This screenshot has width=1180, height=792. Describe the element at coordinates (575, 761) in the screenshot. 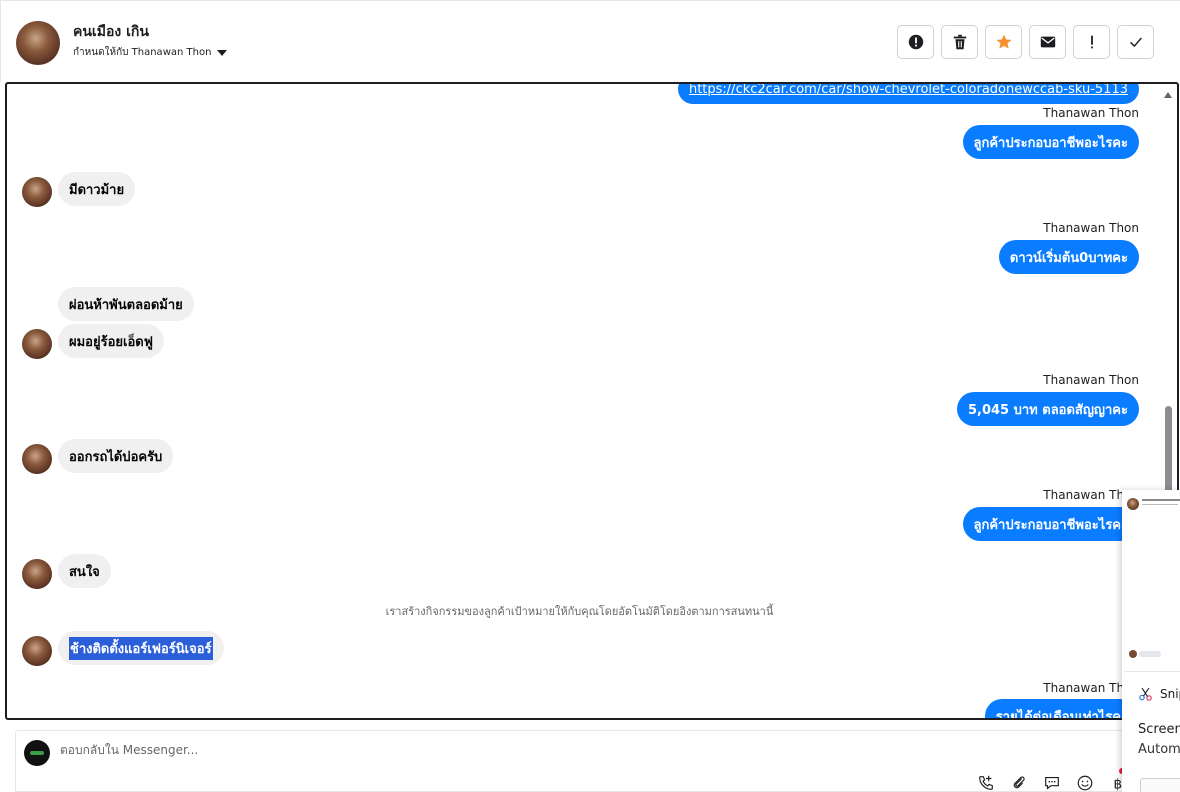

I see `message-composer: ฿` at that location.